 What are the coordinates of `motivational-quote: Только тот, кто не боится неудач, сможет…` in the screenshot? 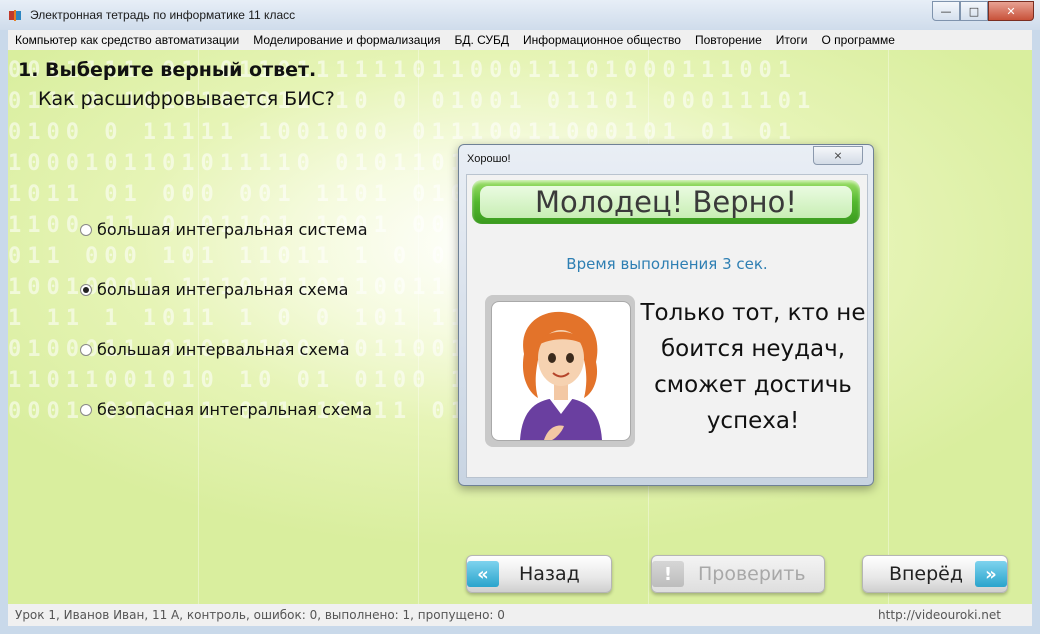 It's located at (753, 367).